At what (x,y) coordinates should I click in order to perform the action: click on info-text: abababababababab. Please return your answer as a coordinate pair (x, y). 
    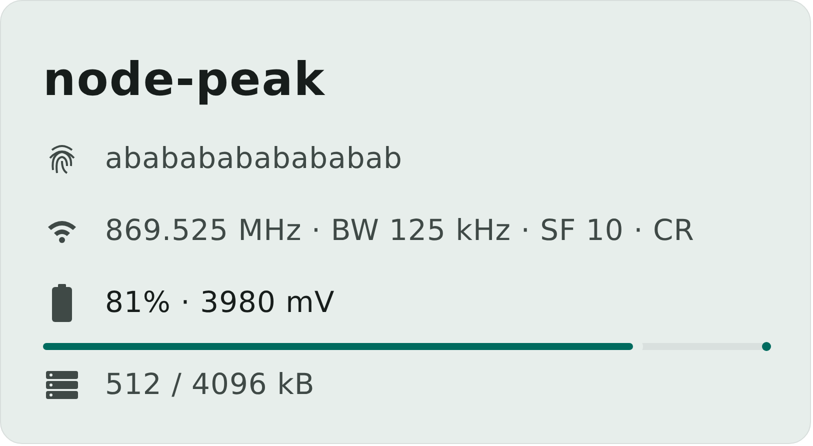
    Looking at the image, I should click on (253, 159).